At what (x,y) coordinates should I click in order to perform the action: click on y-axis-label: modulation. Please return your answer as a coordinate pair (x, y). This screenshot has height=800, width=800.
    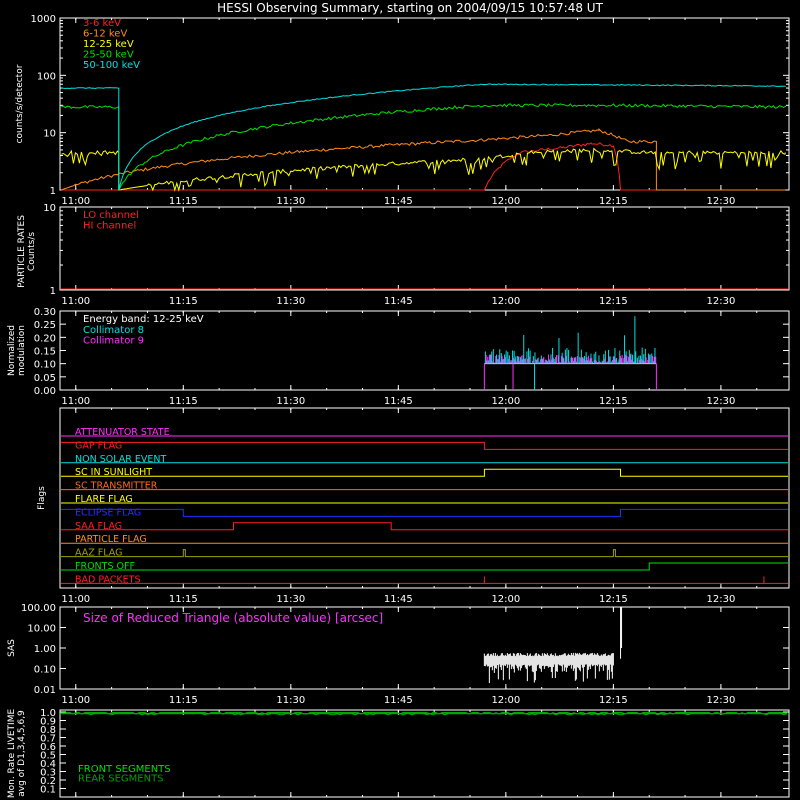
    Looking at the image, I should click on (22, 350).